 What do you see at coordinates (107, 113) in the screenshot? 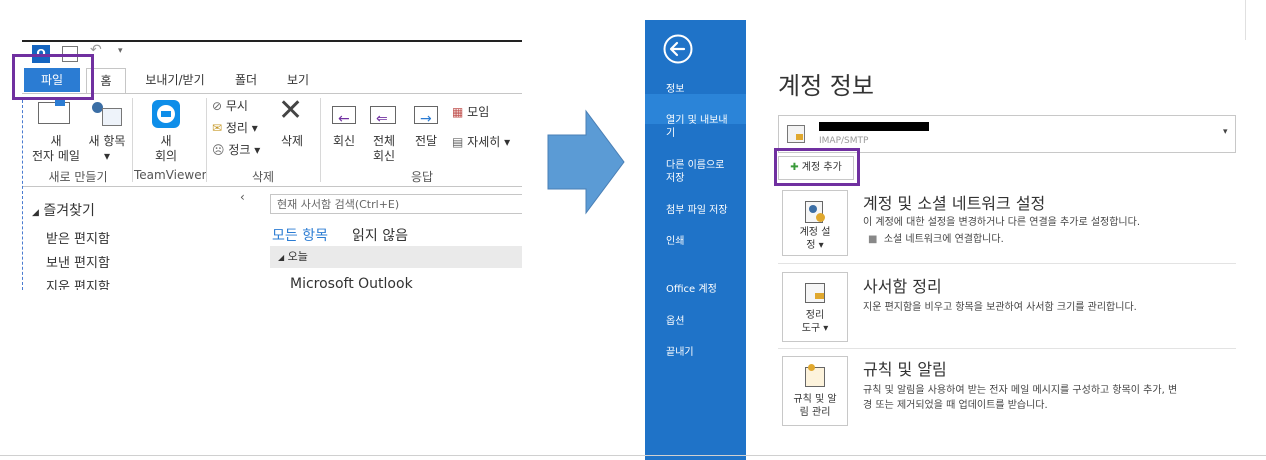
I see `new-items-icon` at bounding box center [107, 113].